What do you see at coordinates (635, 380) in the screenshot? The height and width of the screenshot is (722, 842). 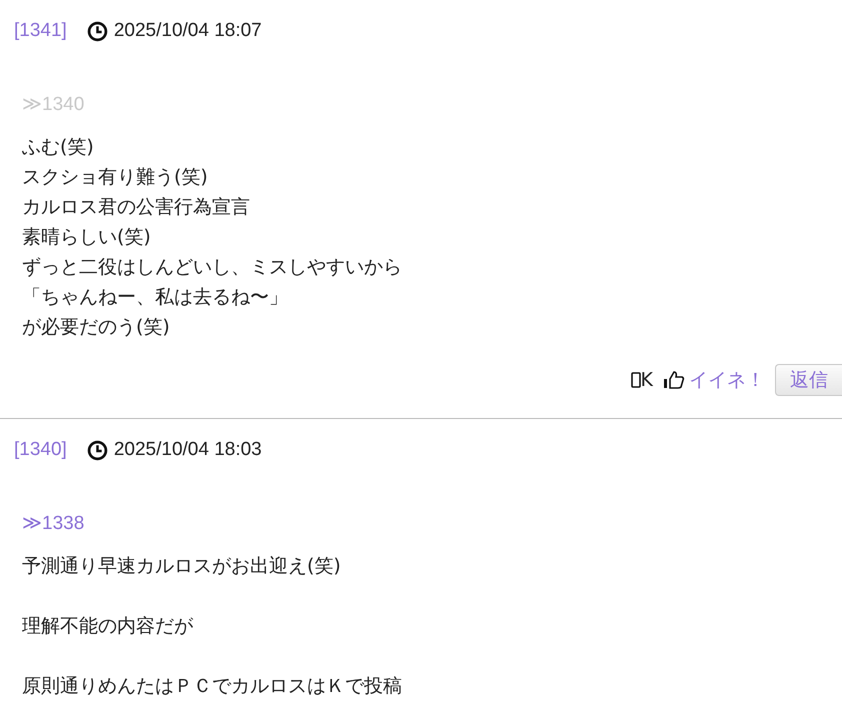 I see `phone-icon` at bounding box center [635, 380].